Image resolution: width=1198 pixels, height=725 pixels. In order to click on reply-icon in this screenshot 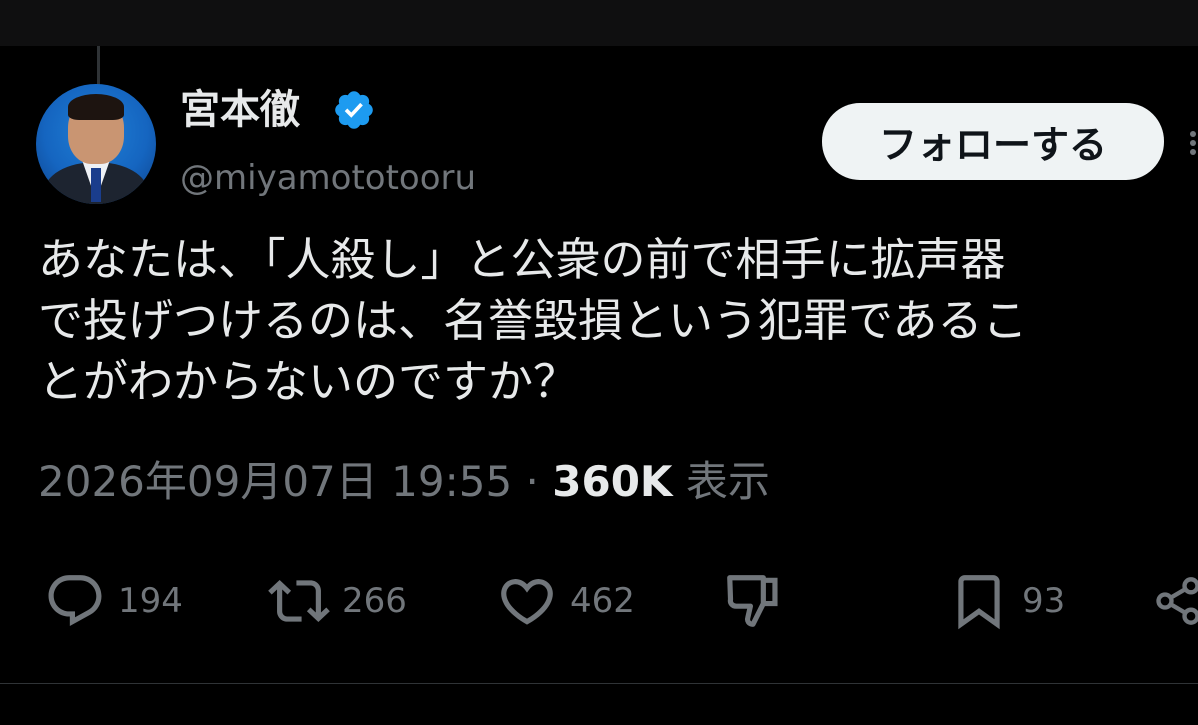, I will do `click(75, 601)`.